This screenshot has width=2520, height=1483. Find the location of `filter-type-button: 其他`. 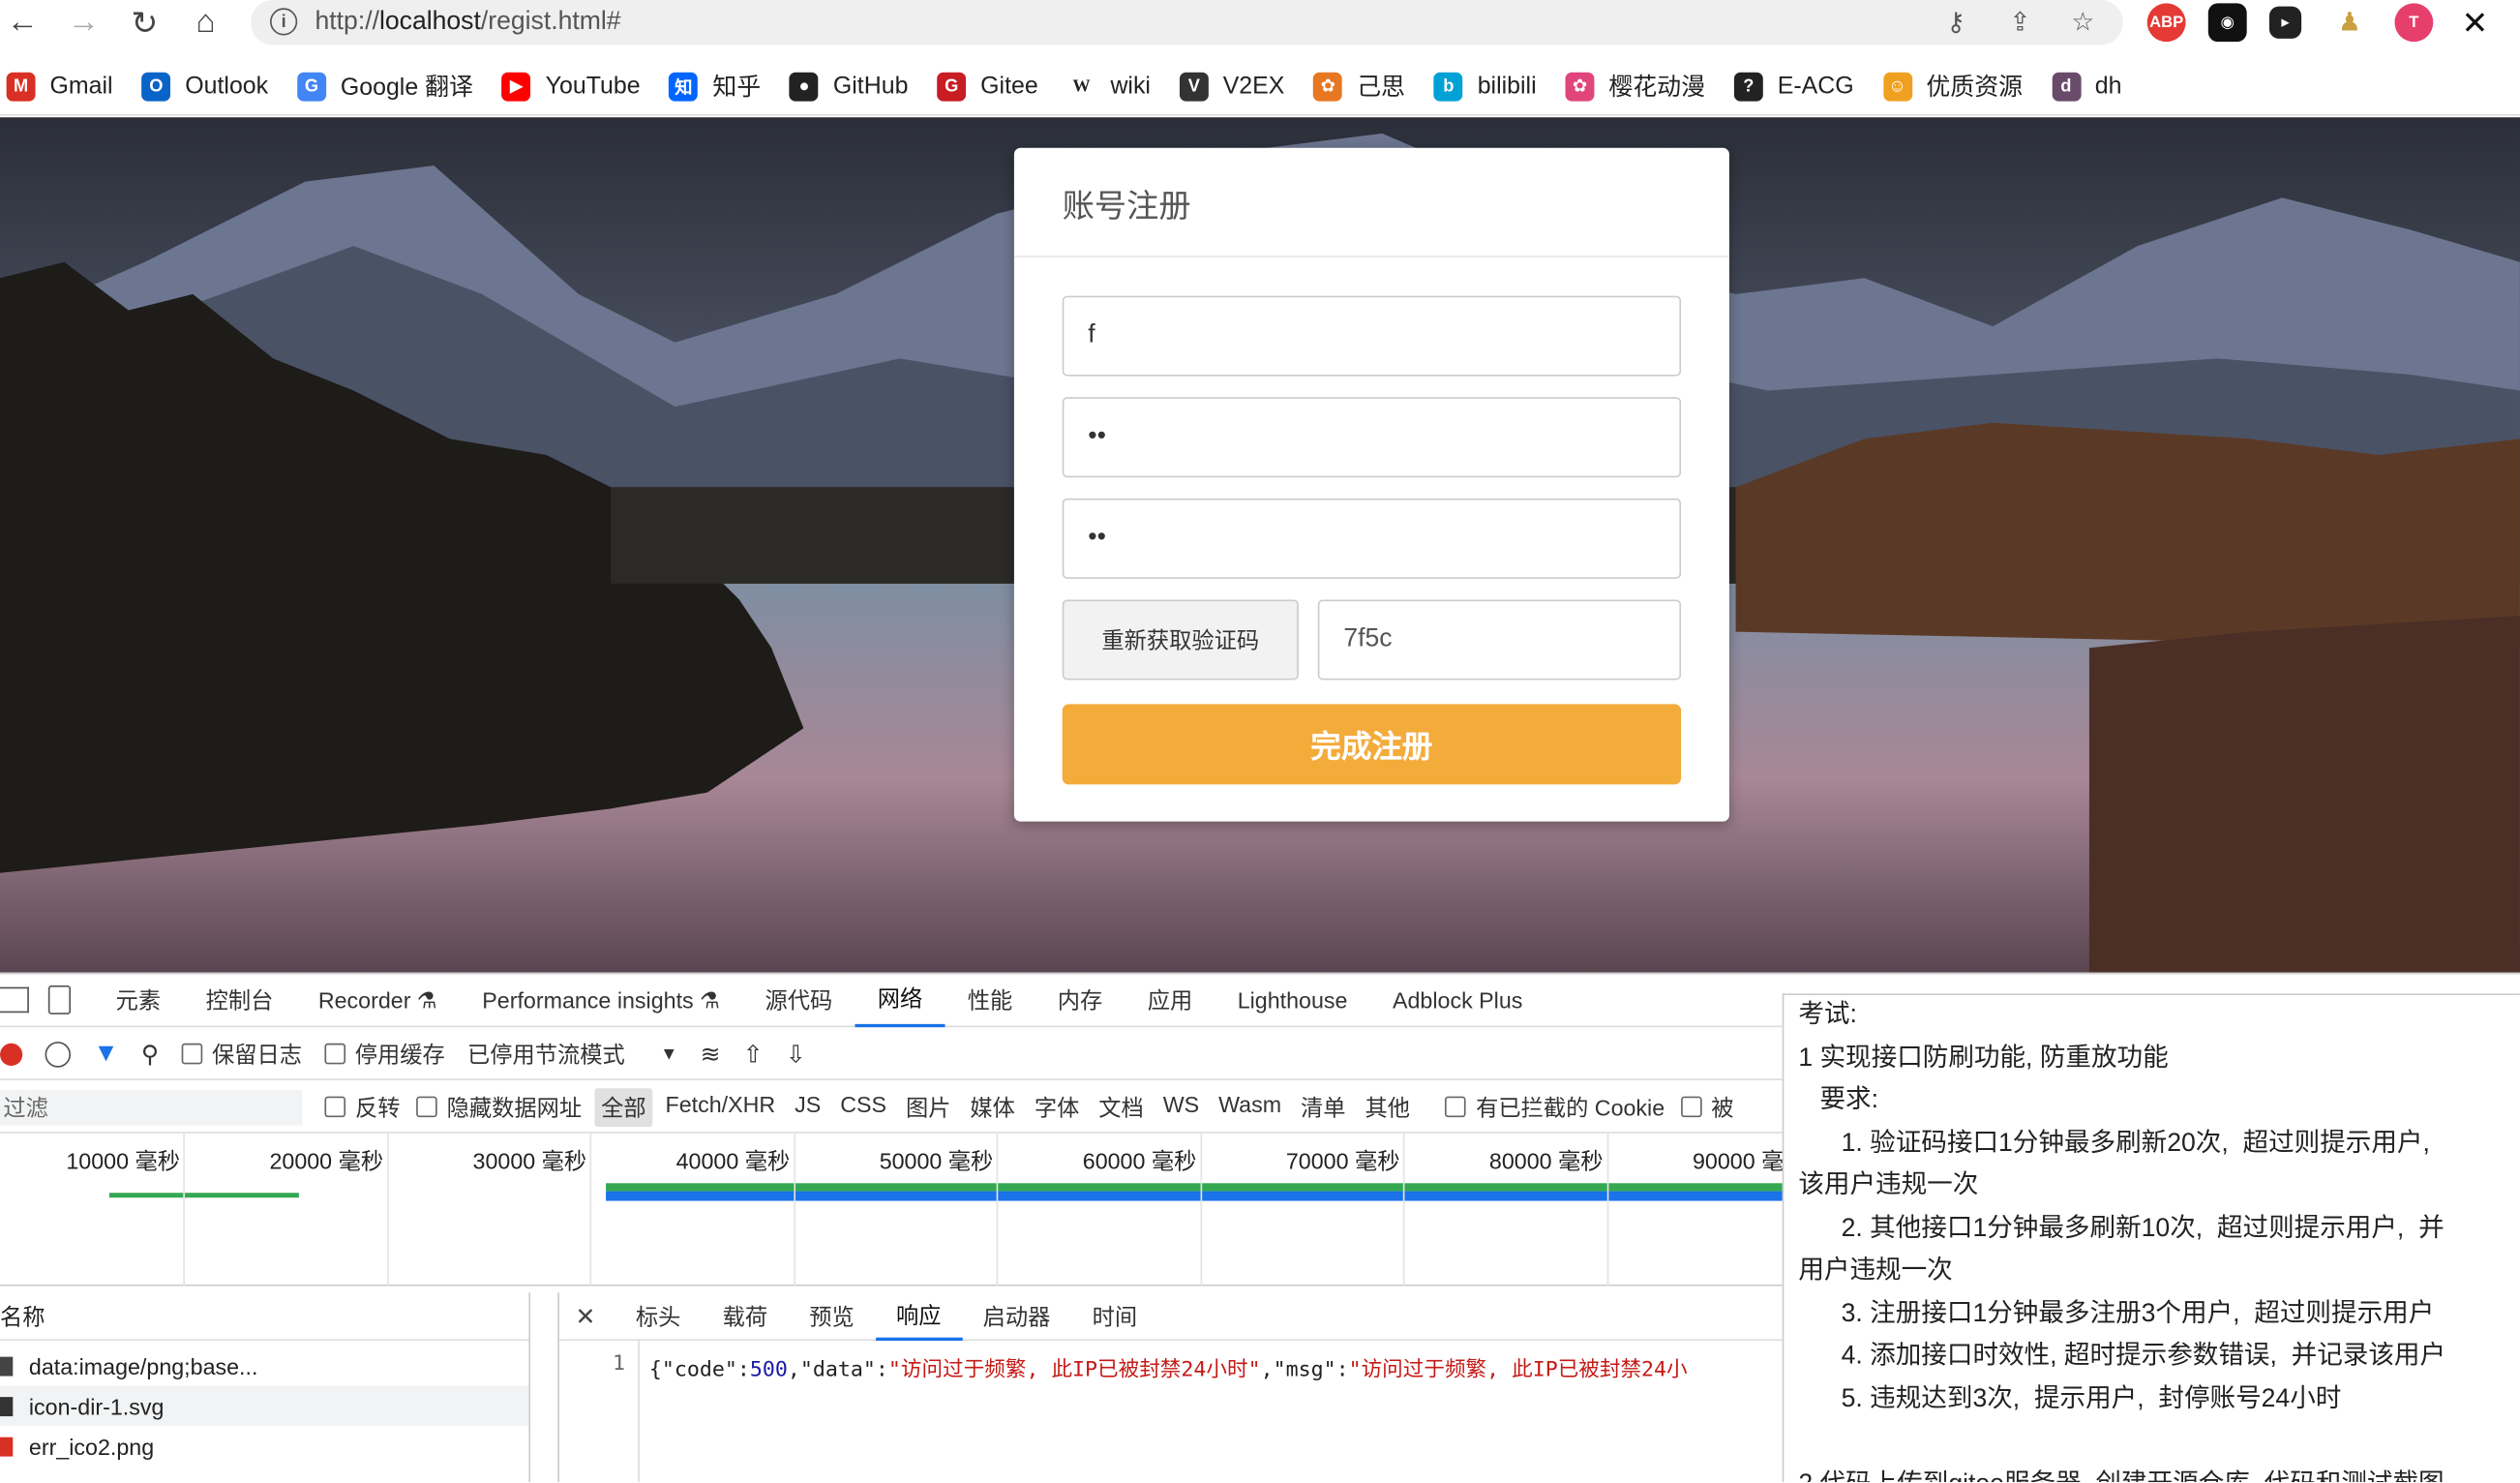

filter-type-button: 其他 is located at coordinates (1388, 1107).